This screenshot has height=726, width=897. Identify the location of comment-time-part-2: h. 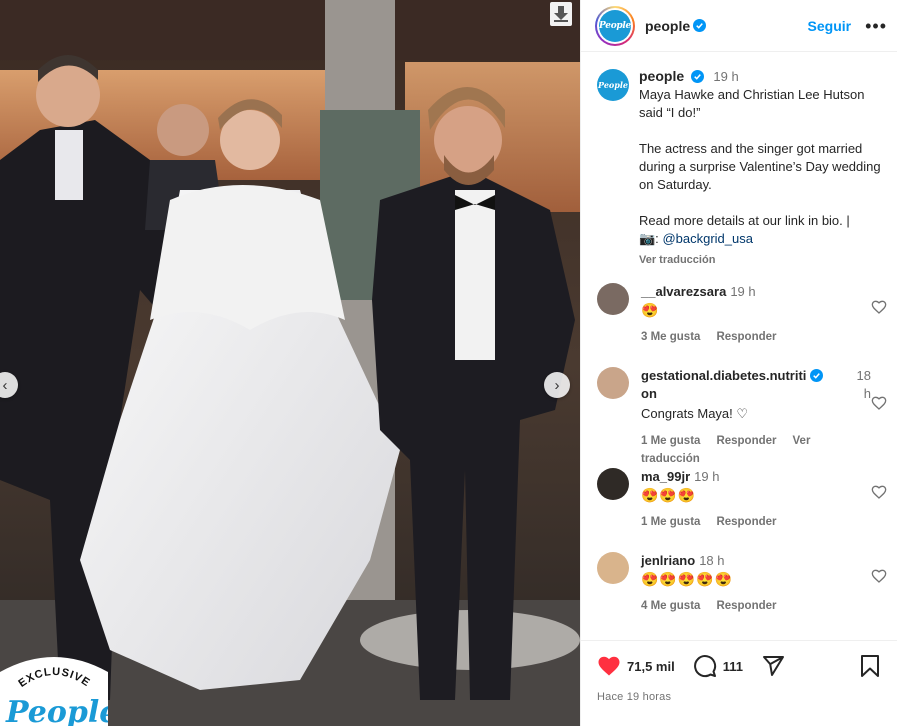
(867, 393).